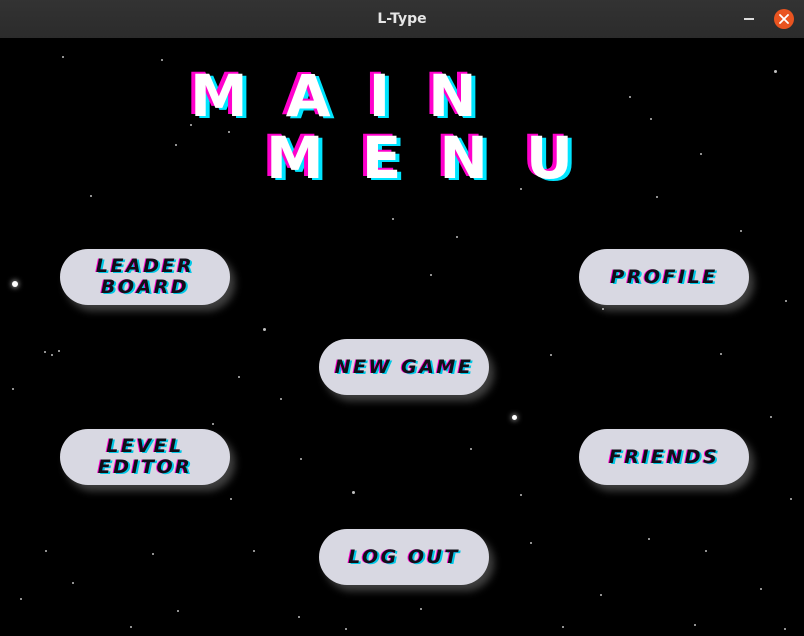 The height and width of the screenshot is (636, 804). Describe the element at coordinates (784, 19) in the screenshot. I see `close-icon` at that location.